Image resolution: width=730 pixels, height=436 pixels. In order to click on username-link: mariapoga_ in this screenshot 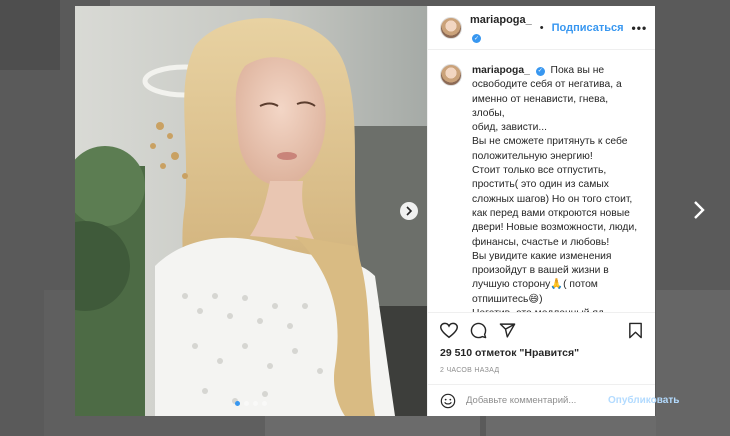, I will do `click(501, 20)`.